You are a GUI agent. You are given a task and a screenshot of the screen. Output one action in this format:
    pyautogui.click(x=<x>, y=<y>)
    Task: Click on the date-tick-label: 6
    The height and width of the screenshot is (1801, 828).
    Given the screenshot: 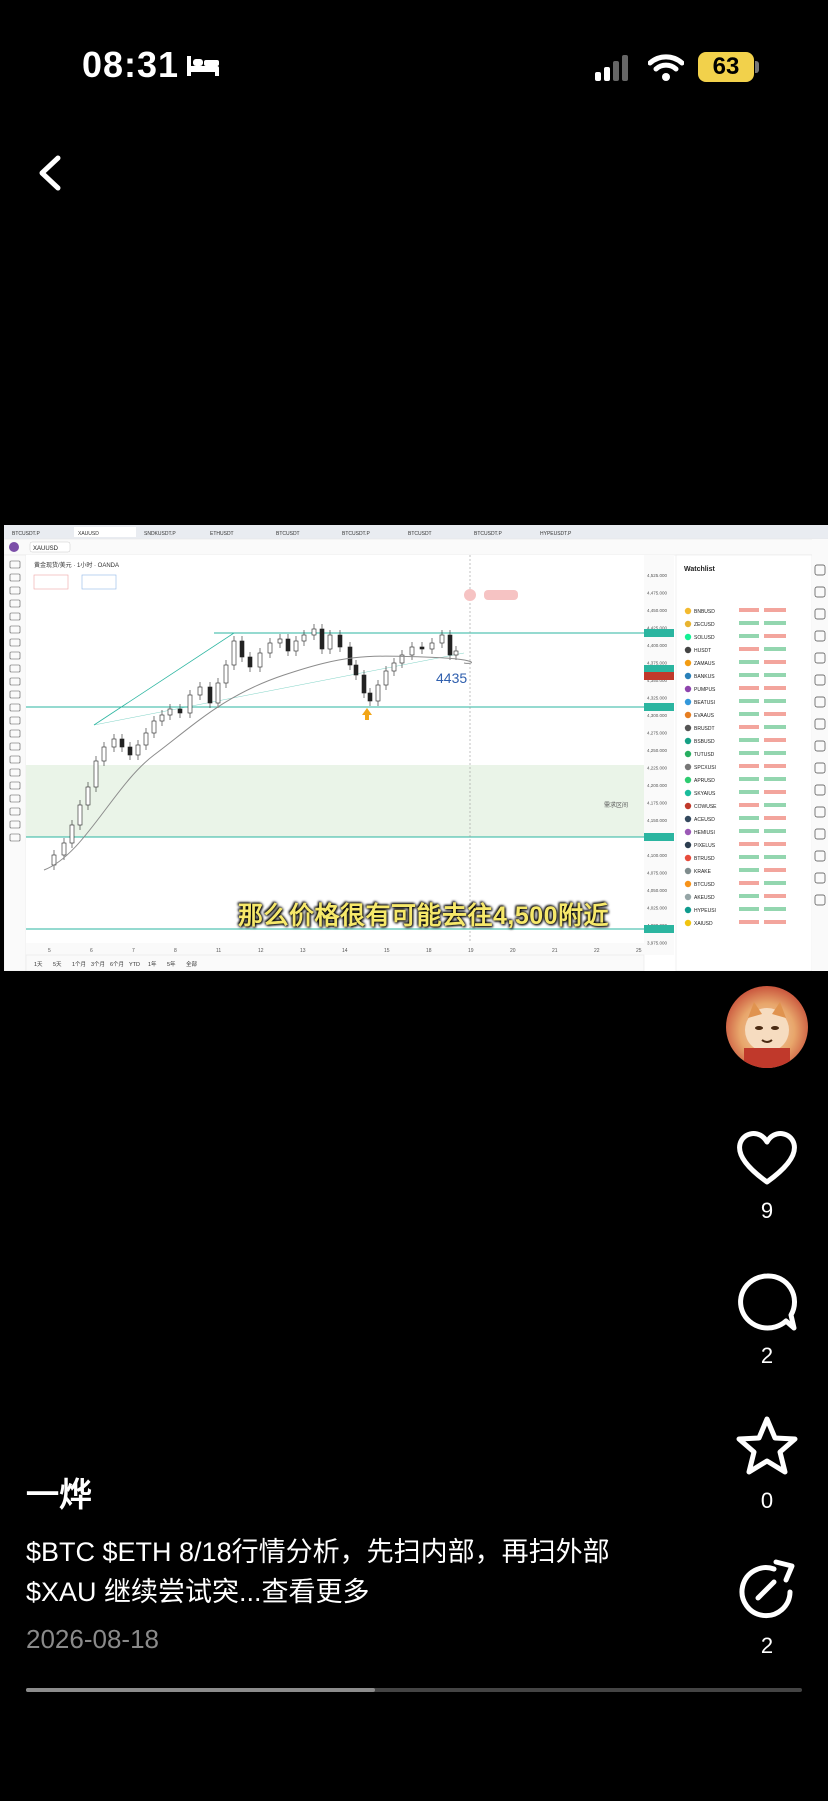 What is the action you would take?
    pyautogui.click(x=91, y=951)
    